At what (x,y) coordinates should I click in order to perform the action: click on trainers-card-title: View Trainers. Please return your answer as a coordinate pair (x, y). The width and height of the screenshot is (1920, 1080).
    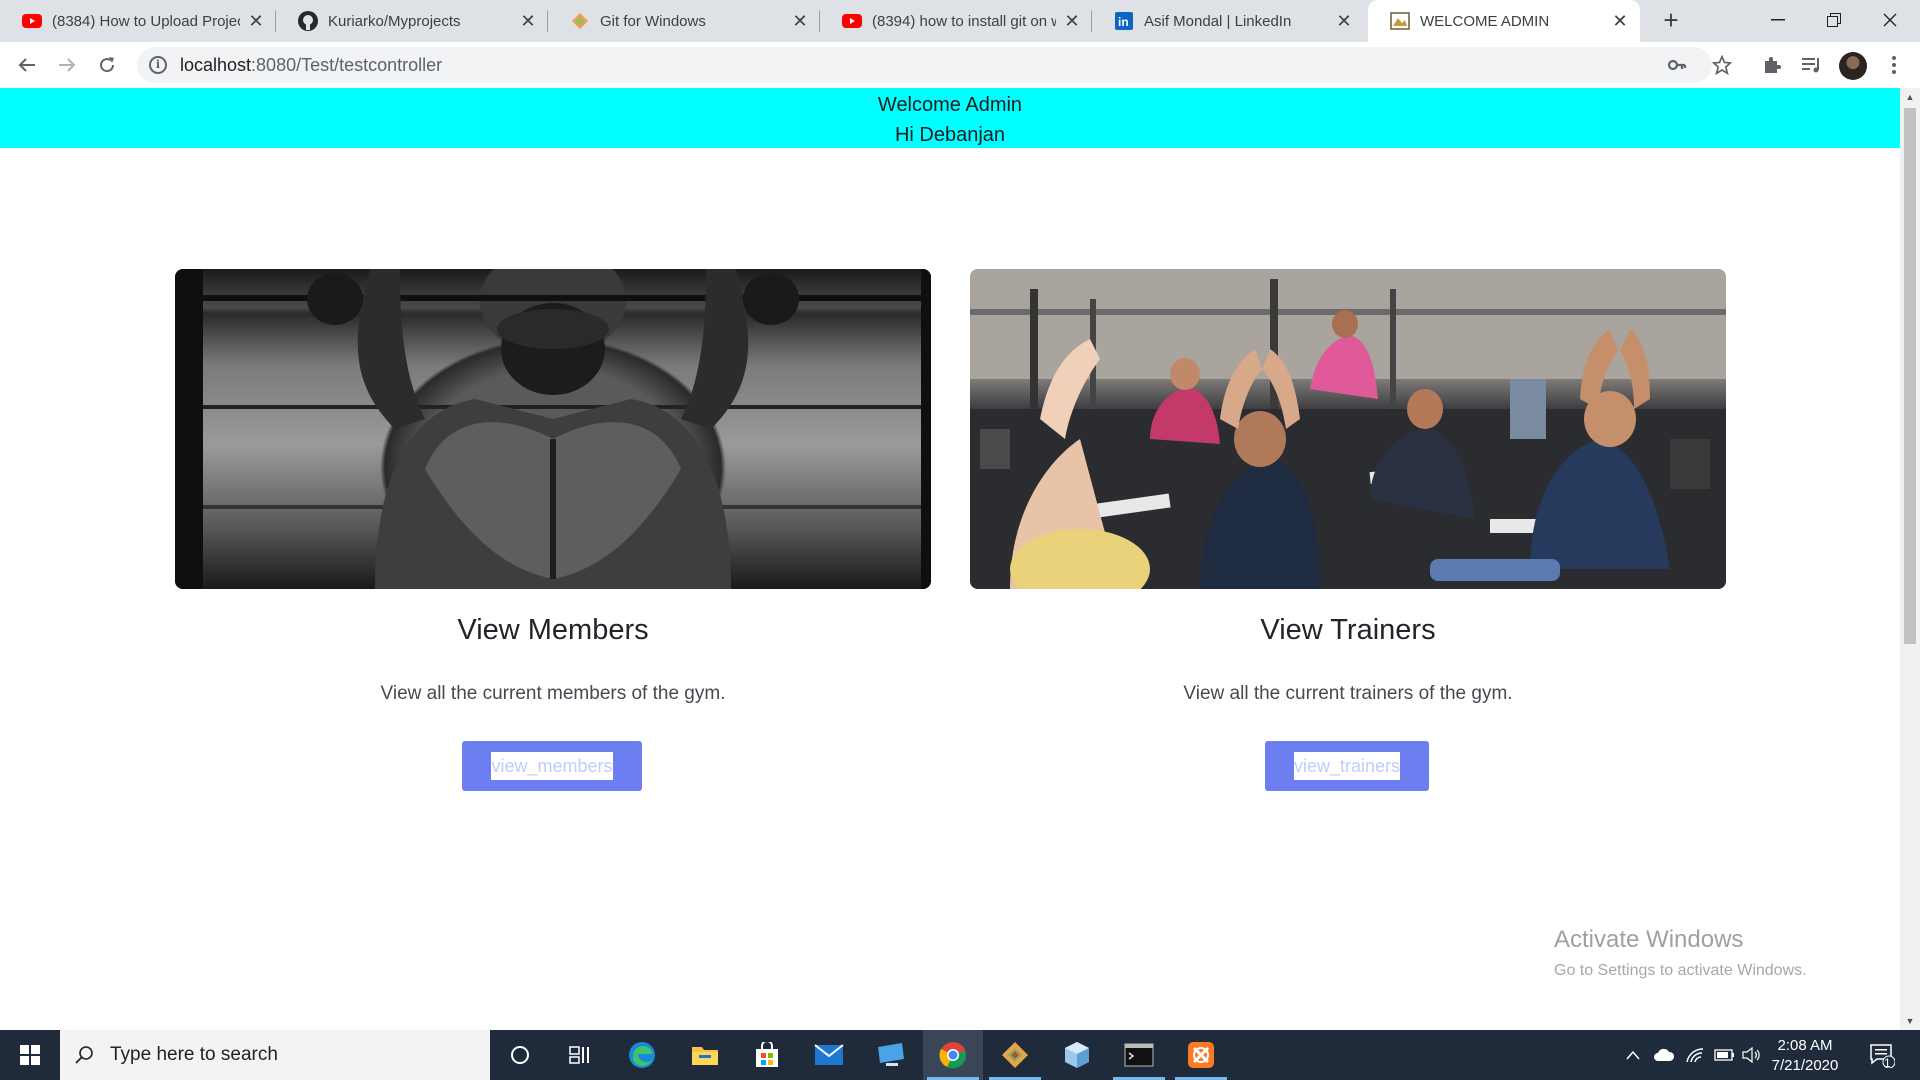
    Looking at the image, I should click on (1348, 630).